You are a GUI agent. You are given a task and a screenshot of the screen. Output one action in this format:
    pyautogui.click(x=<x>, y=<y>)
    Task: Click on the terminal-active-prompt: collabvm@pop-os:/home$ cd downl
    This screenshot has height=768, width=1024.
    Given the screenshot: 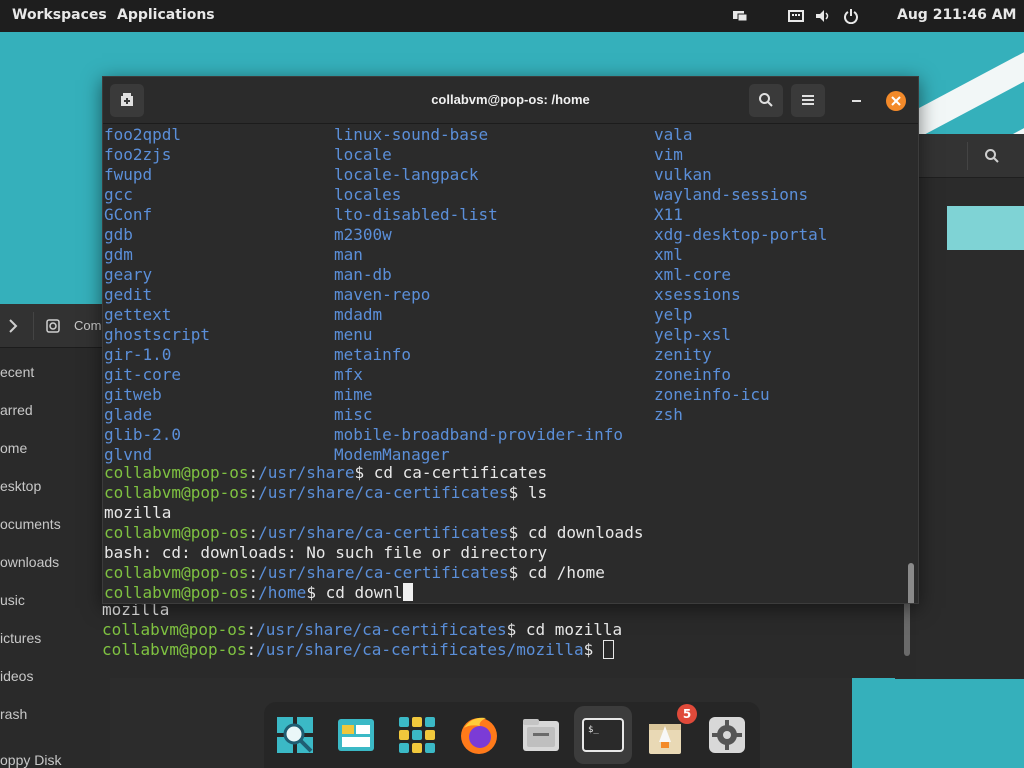 What is the action you would take?
    pyautogui.click(x=373, y=593)
    